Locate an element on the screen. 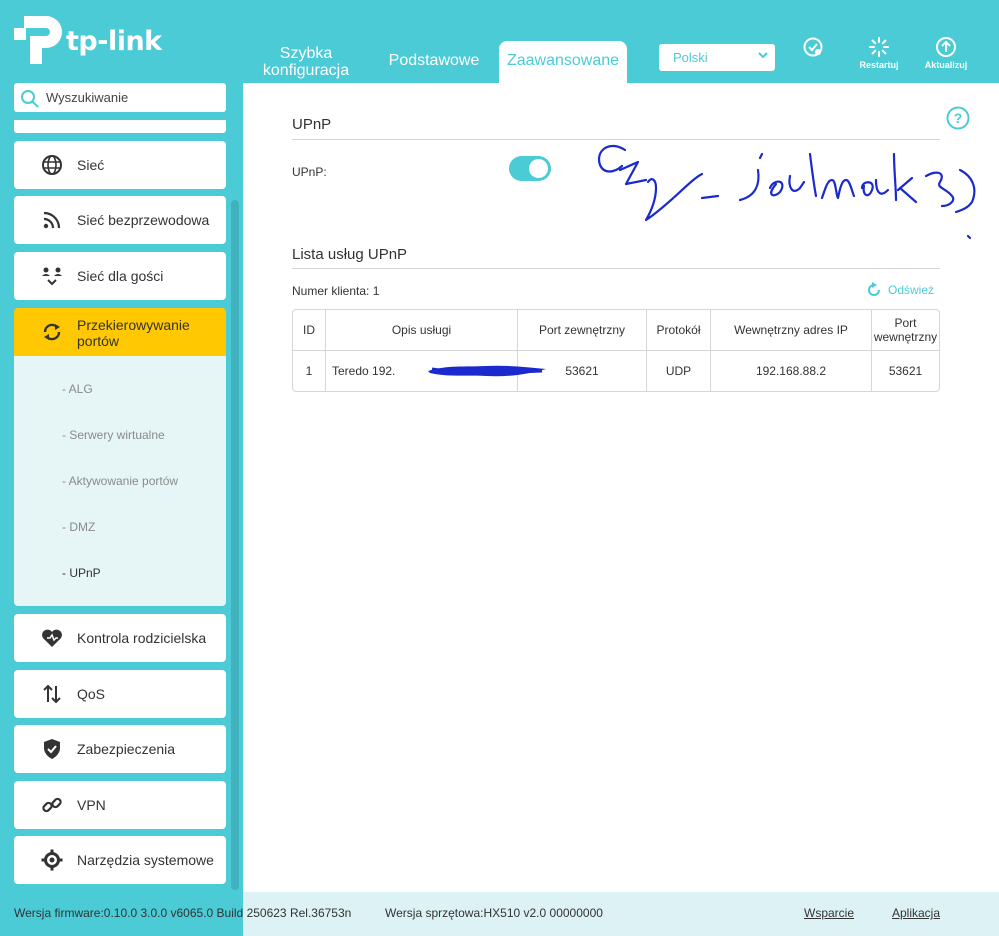 The width and height of the screenshot is (999, 936). wireless-icon is located at coordinates (52, 220).